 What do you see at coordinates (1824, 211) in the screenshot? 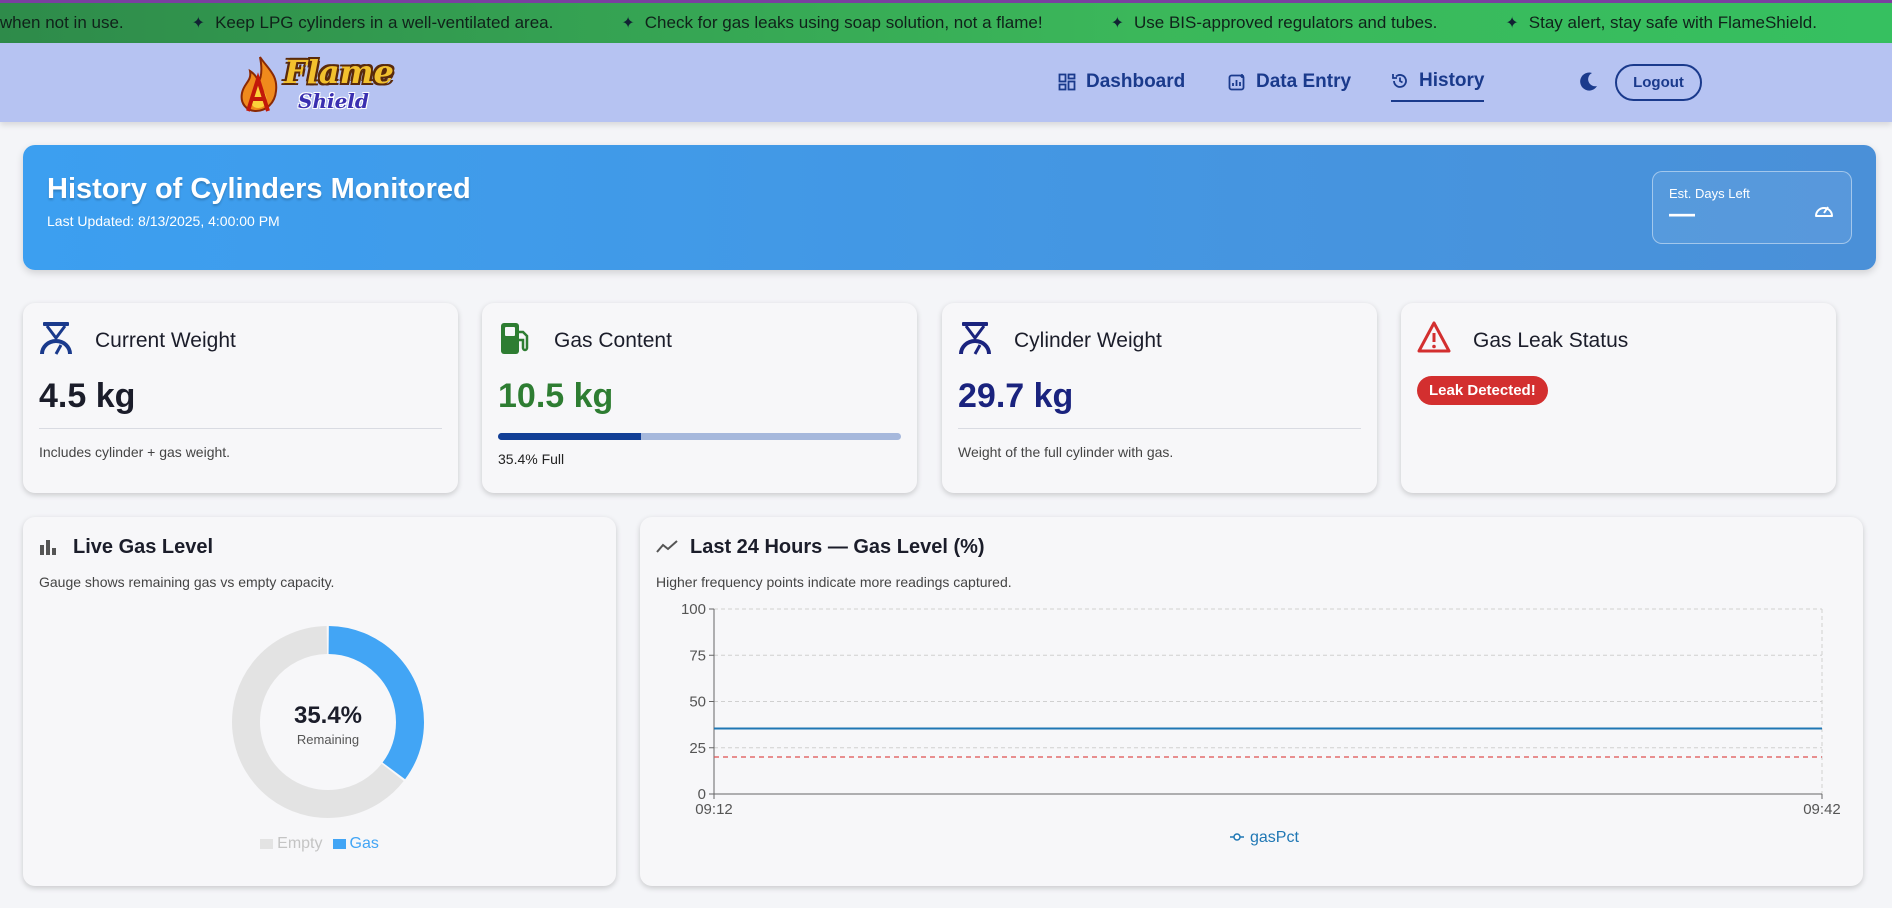
I see `speedometer-icon` at bounding box center [1824, 211].